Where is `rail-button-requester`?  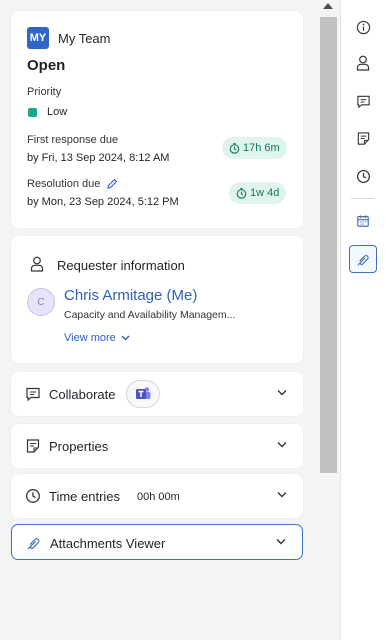 rail-button-requester is located at coordinates (363, 63).